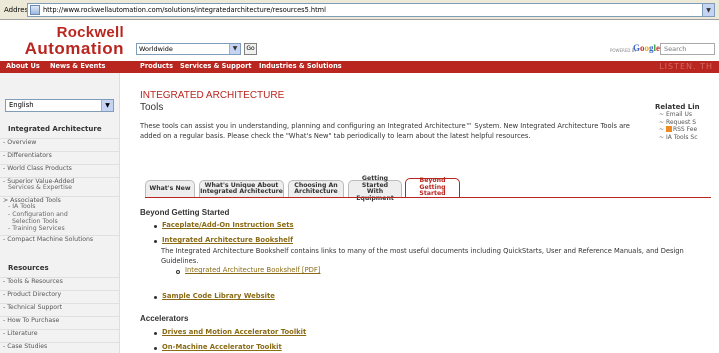  I want to click on google-logo: Google, so click(647, 48).